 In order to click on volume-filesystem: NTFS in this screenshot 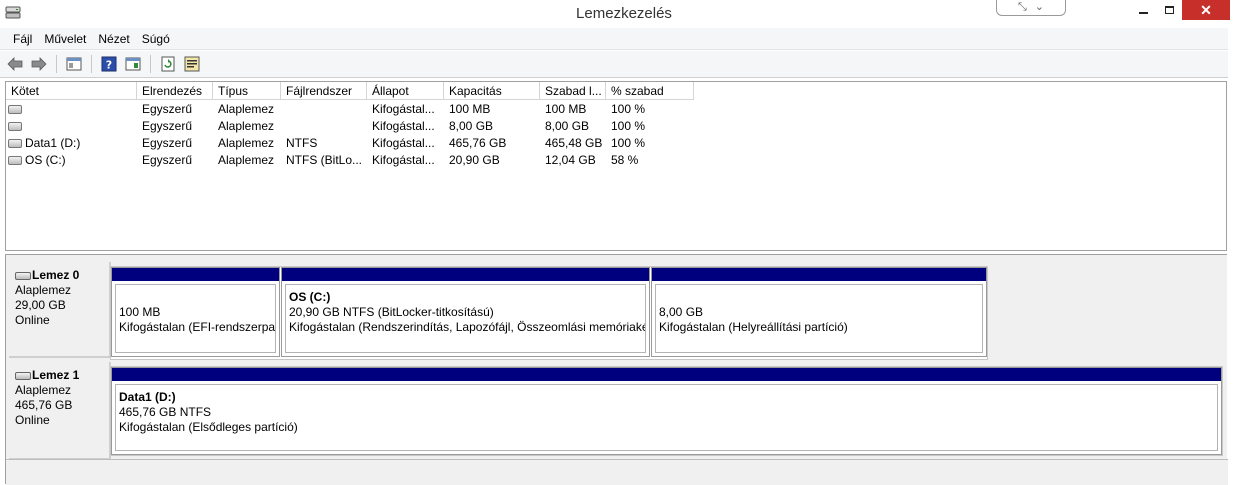, I will do `click(302, 143)`.